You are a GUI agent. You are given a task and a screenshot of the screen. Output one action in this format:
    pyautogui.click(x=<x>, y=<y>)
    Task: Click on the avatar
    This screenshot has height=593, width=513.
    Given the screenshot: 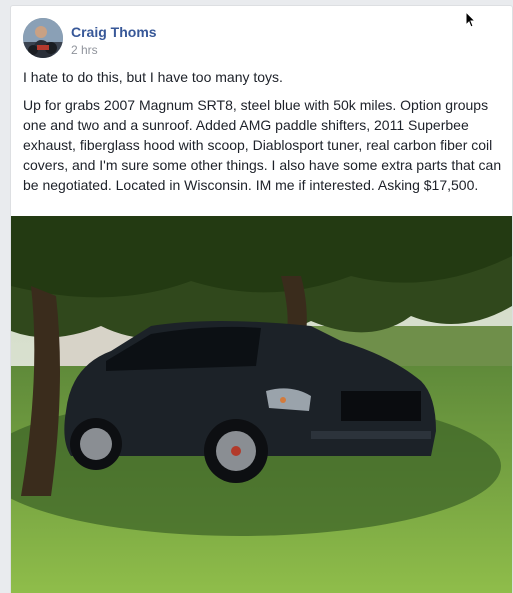 What is the action you would take?
    pyautogui.click(x=43, y=38)
    